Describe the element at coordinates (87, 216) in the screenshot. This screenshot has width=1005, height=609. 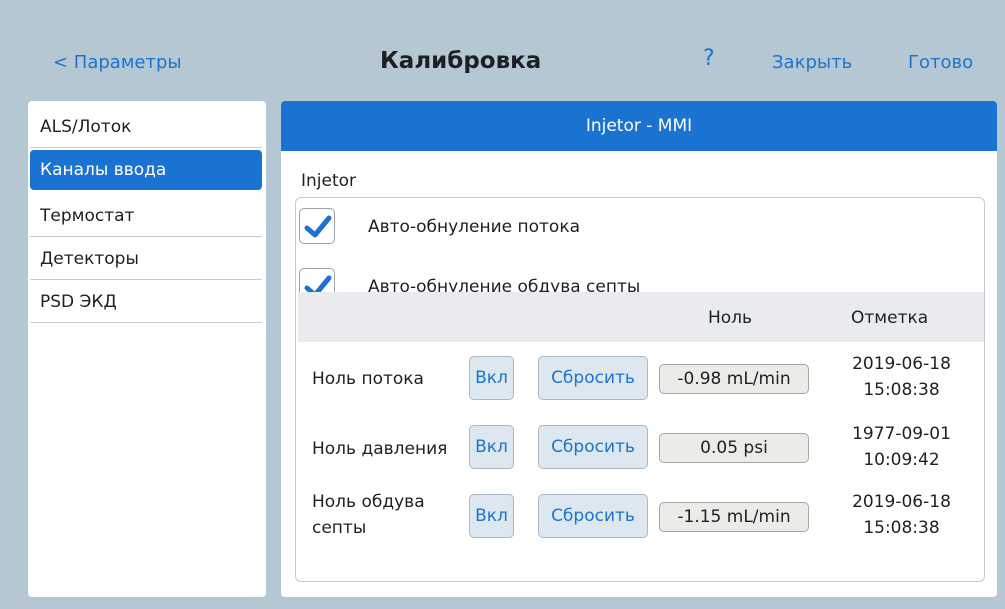
I see `sidebar-item-label: Термостат` at that location.